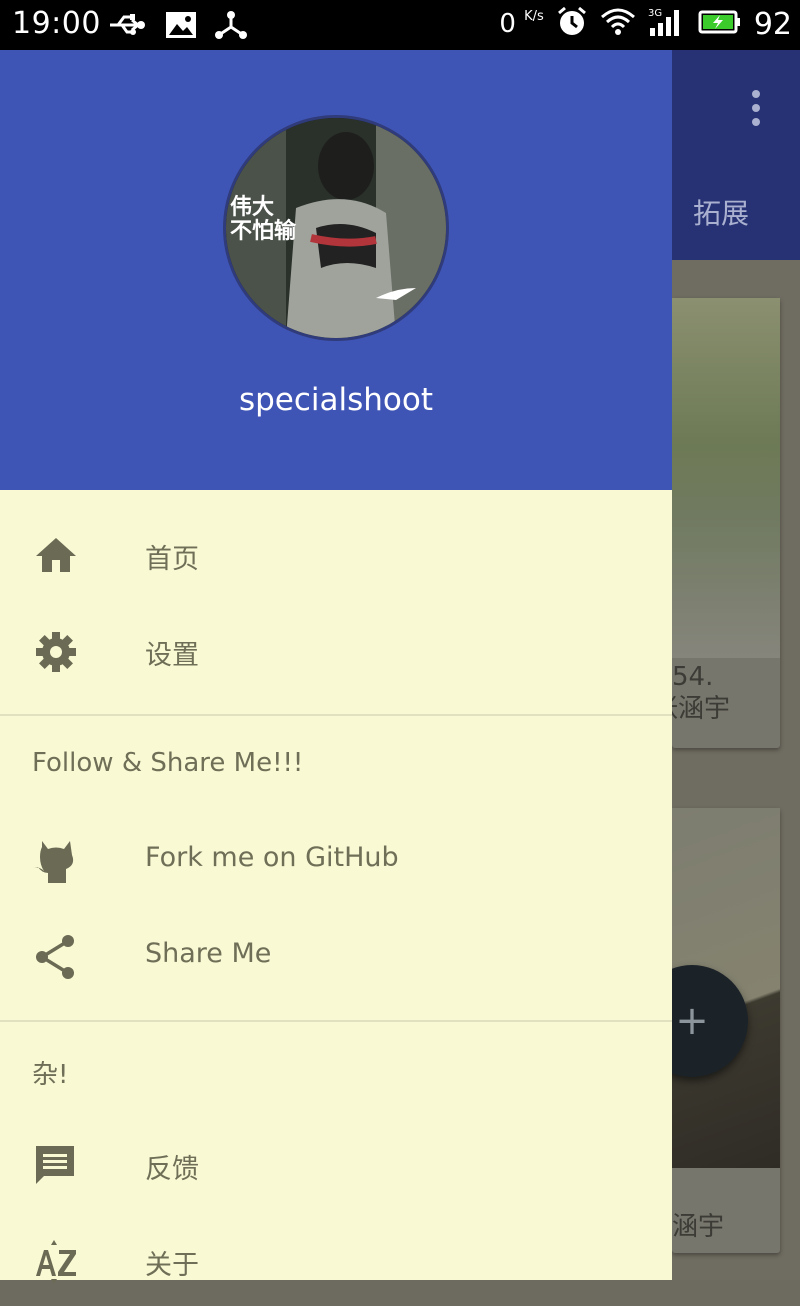 The width and height of the screenshot is (800, 1306). Describe the element at coordinates (56, 861) in the screenshot. I see `github-icon` at that location.